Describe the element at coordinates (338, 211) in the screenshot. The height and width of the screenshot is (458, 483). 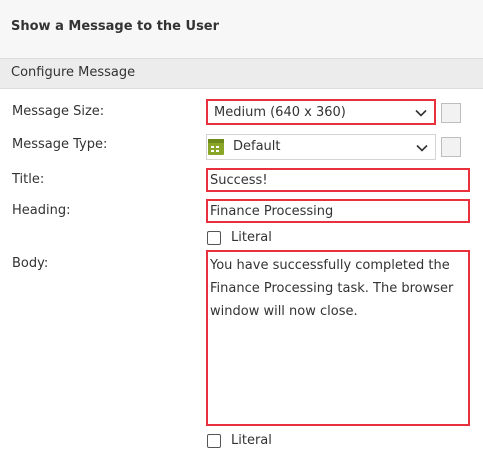
I see `heading-input: Finance Processing` at that location.